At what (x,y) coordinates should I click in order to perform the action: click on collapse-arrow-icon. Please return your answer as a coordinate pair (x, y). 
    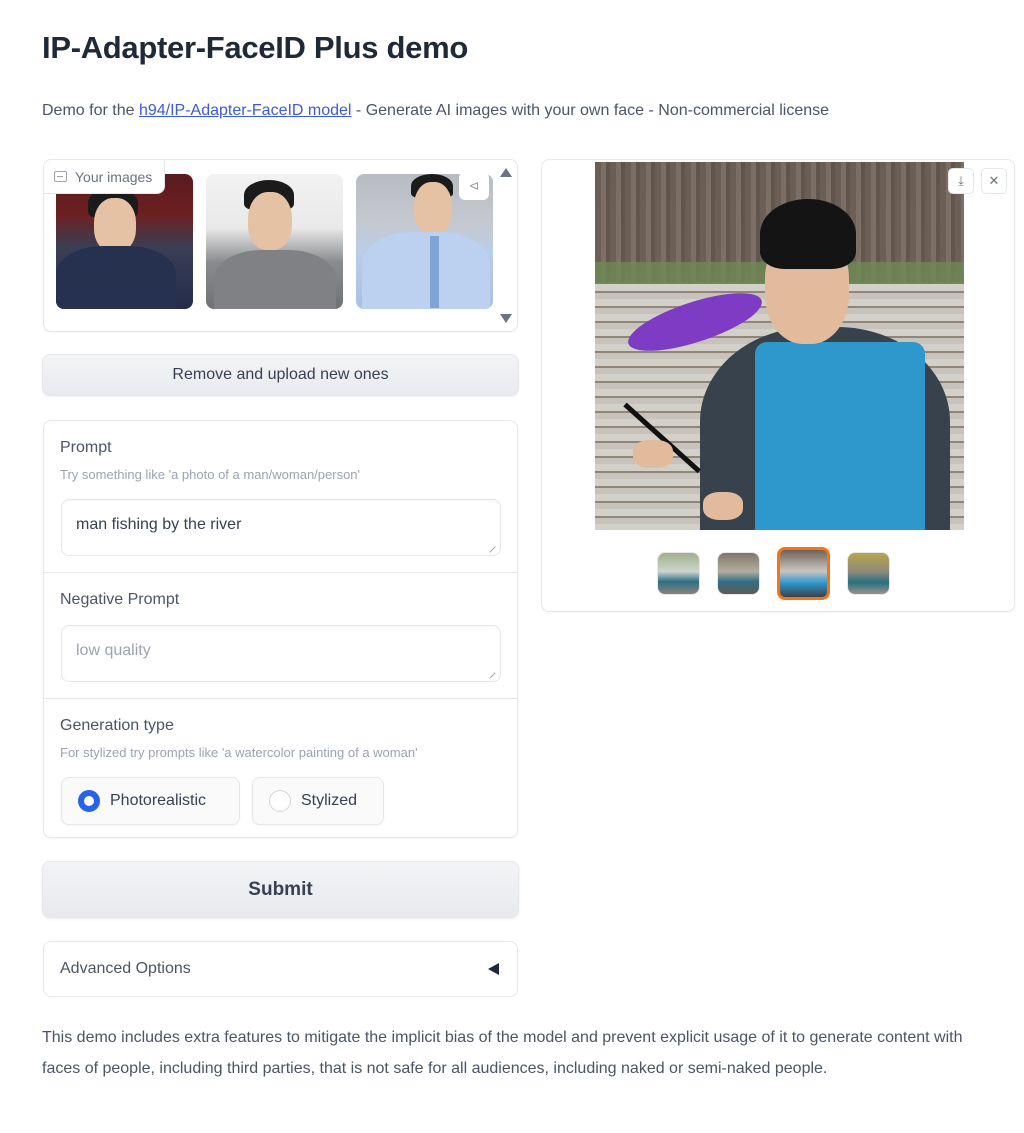
    Looking at the image, I should click on (493, 969).